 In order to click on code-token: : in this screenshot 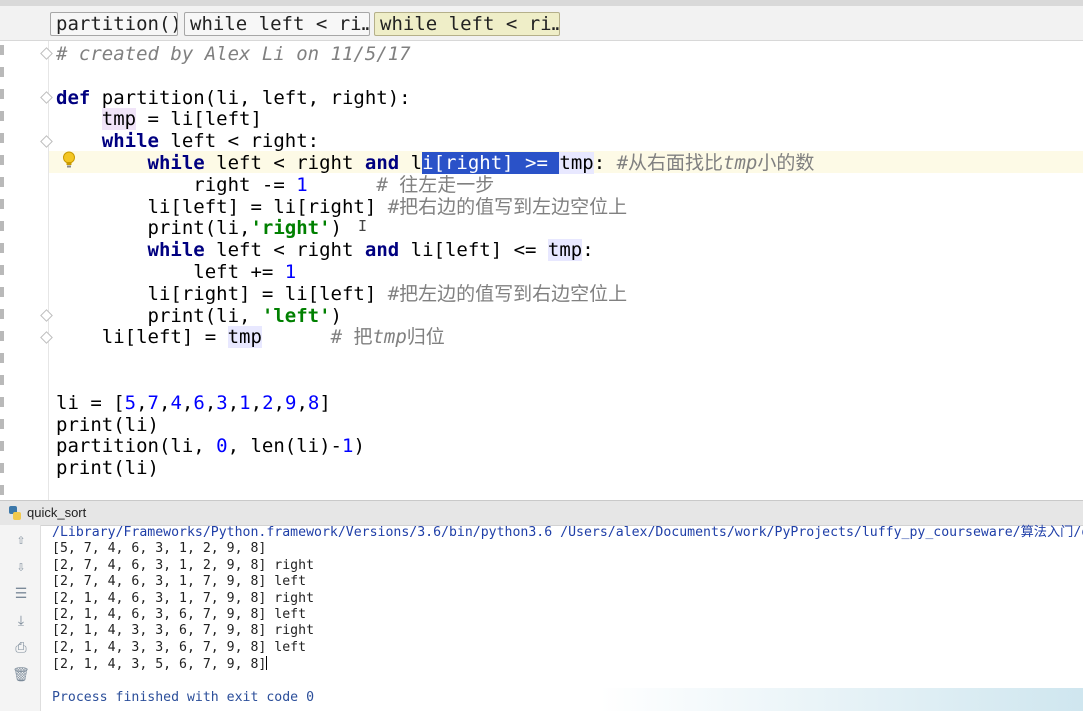, I will do `click(605, 162)`.